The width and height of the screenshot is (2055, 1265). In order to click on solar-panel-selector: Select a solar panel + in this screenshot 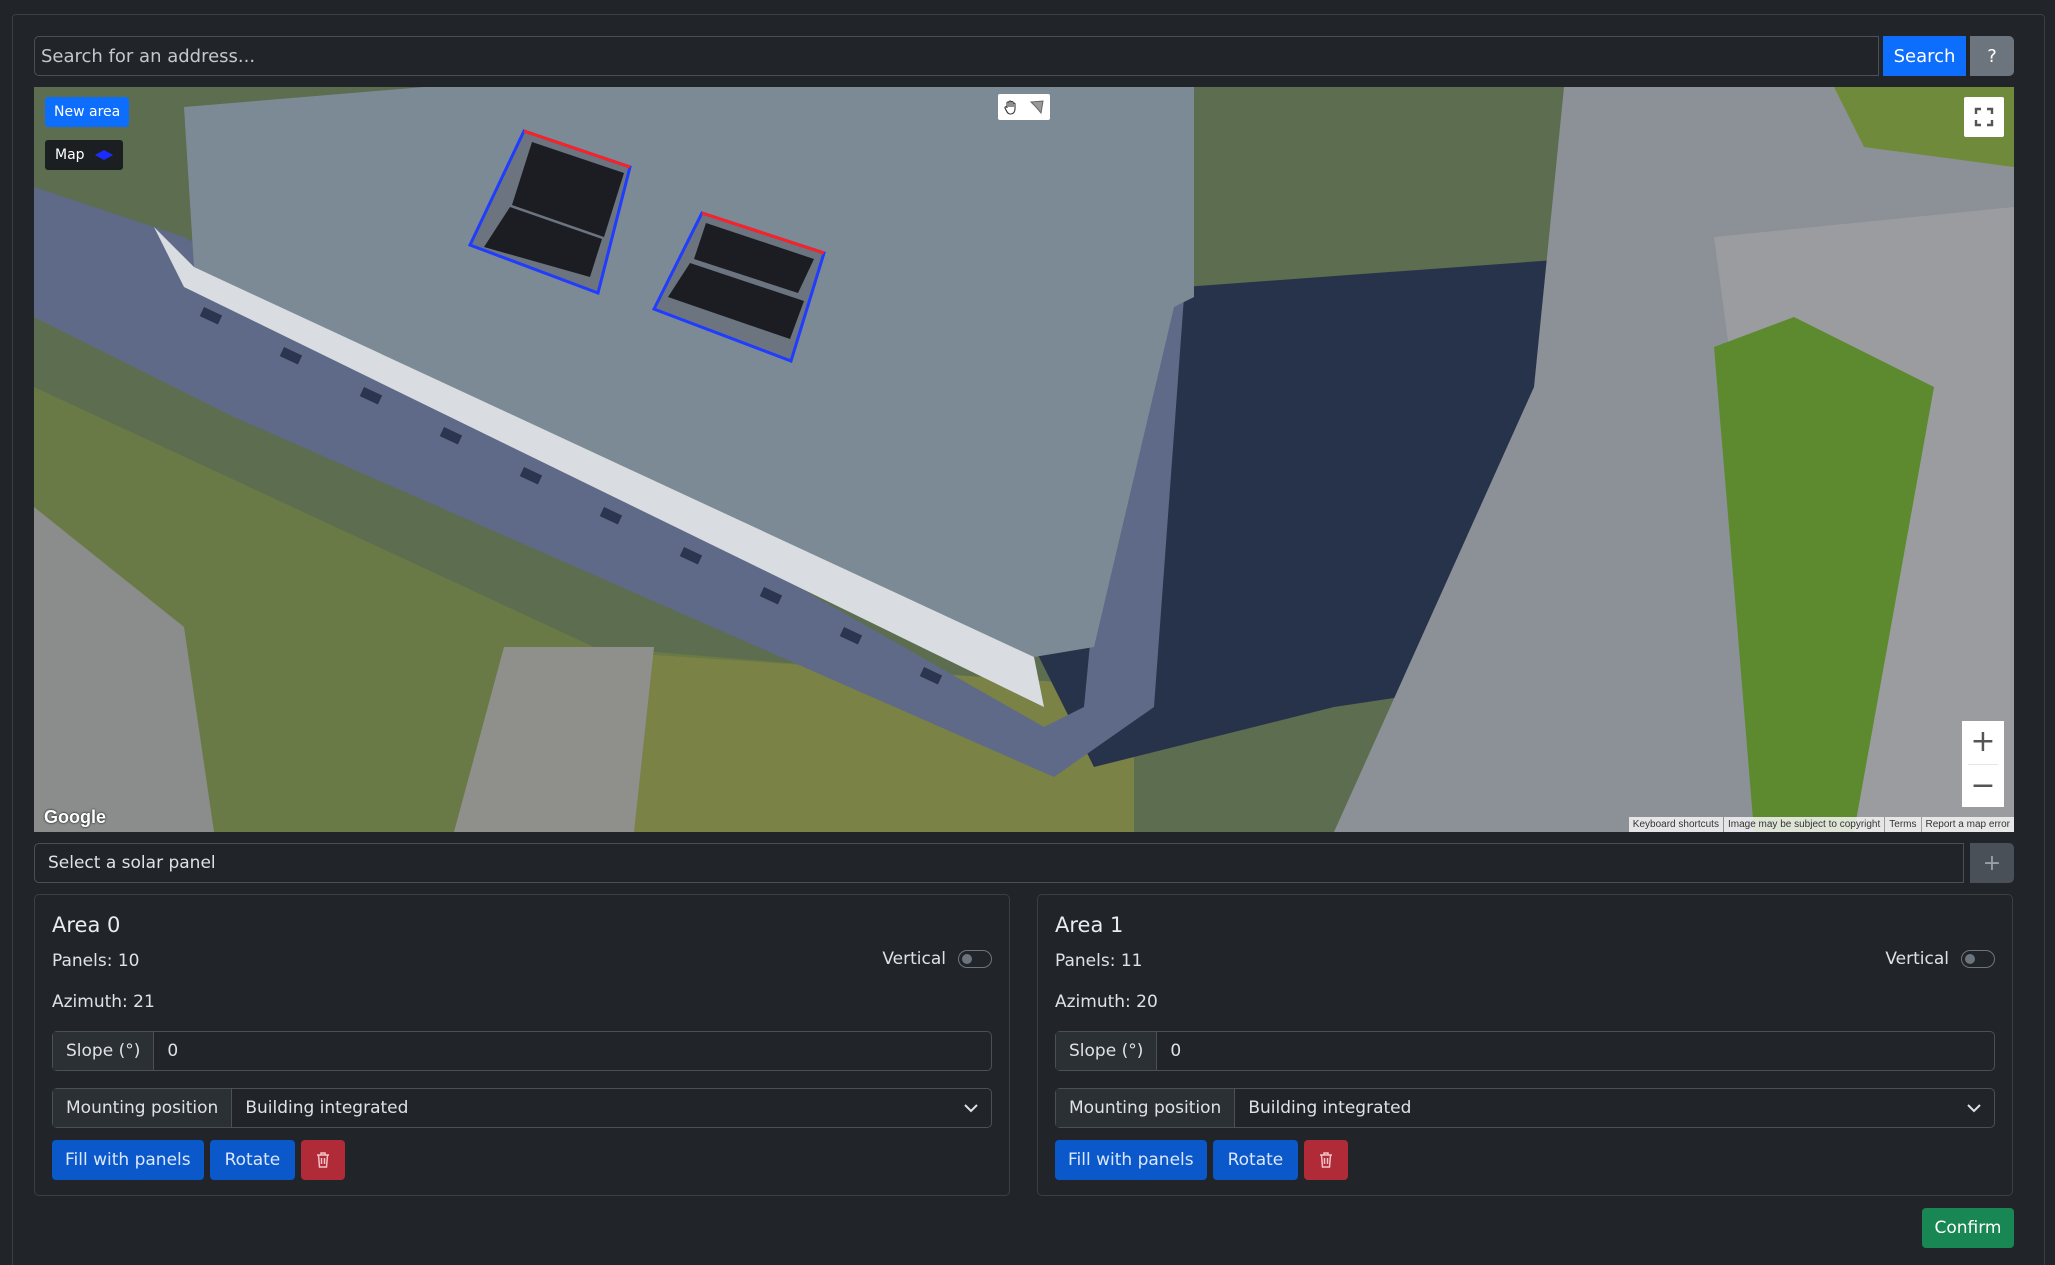, I will do `click(1024, 863)`.